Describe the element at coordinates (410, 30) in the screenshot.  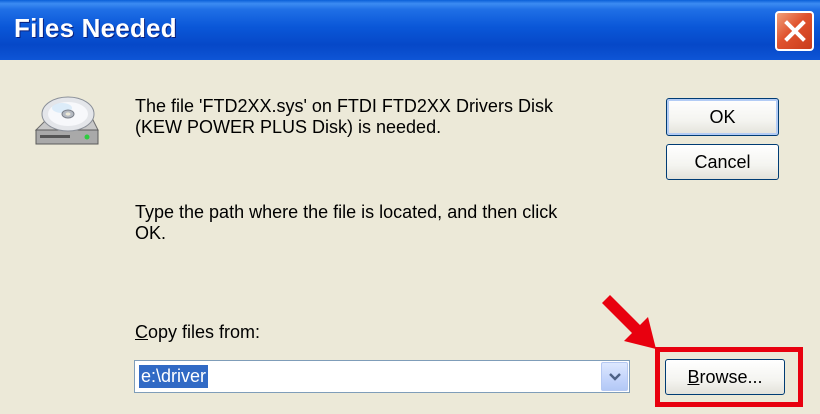
I see `title-bar: Files Needed` at that location.